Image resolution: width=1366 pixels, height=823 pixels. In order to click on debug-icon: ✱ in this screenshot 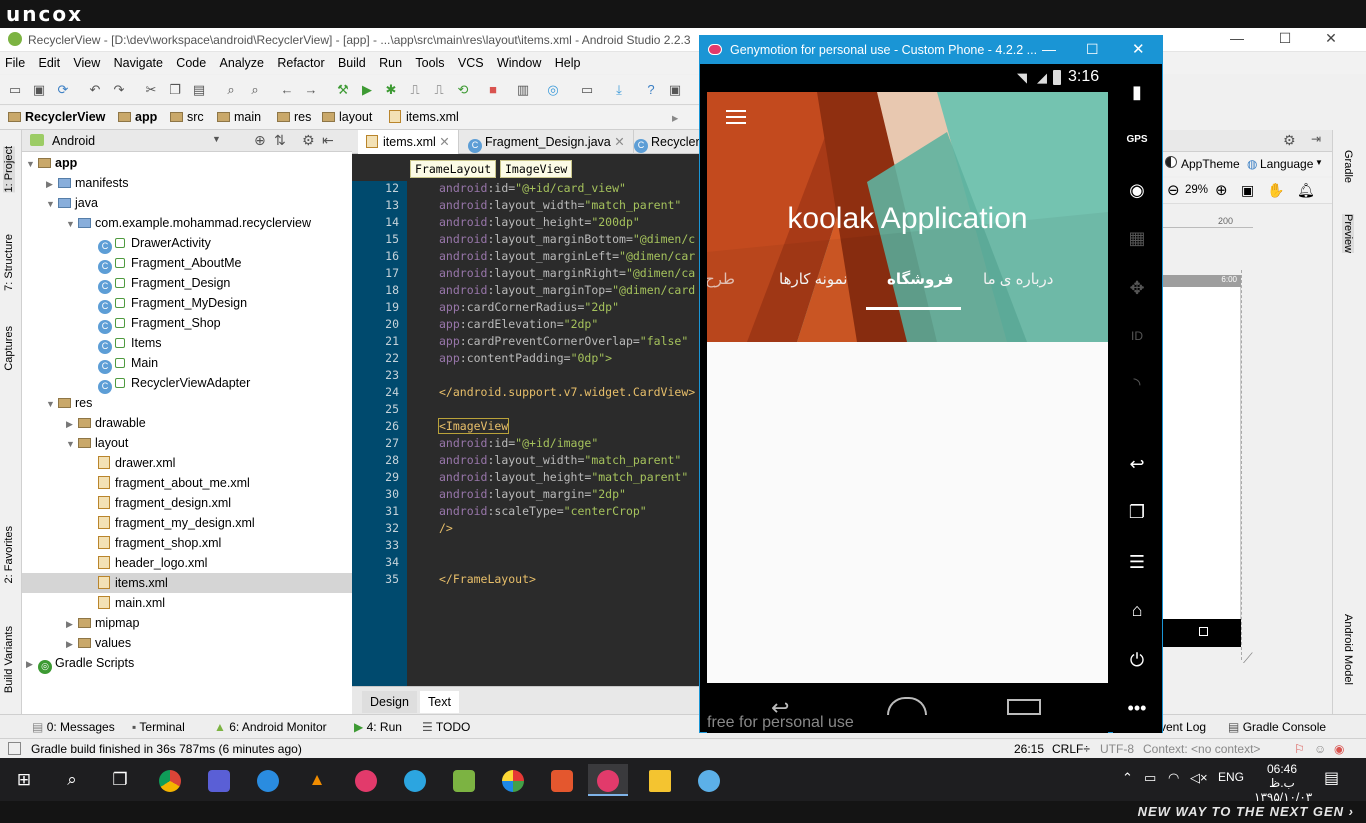, I will do `click(391, 90)`.